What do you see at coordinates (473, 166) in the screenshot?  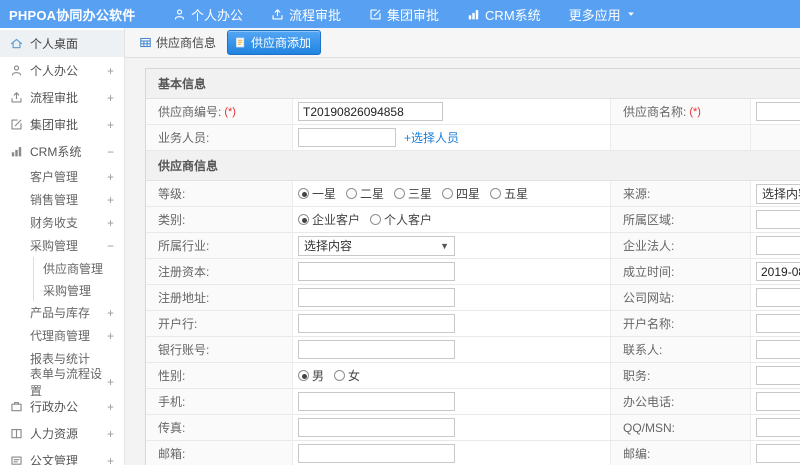 I see `form-section-header: 供应商信息` at bounding box center [473, 166].